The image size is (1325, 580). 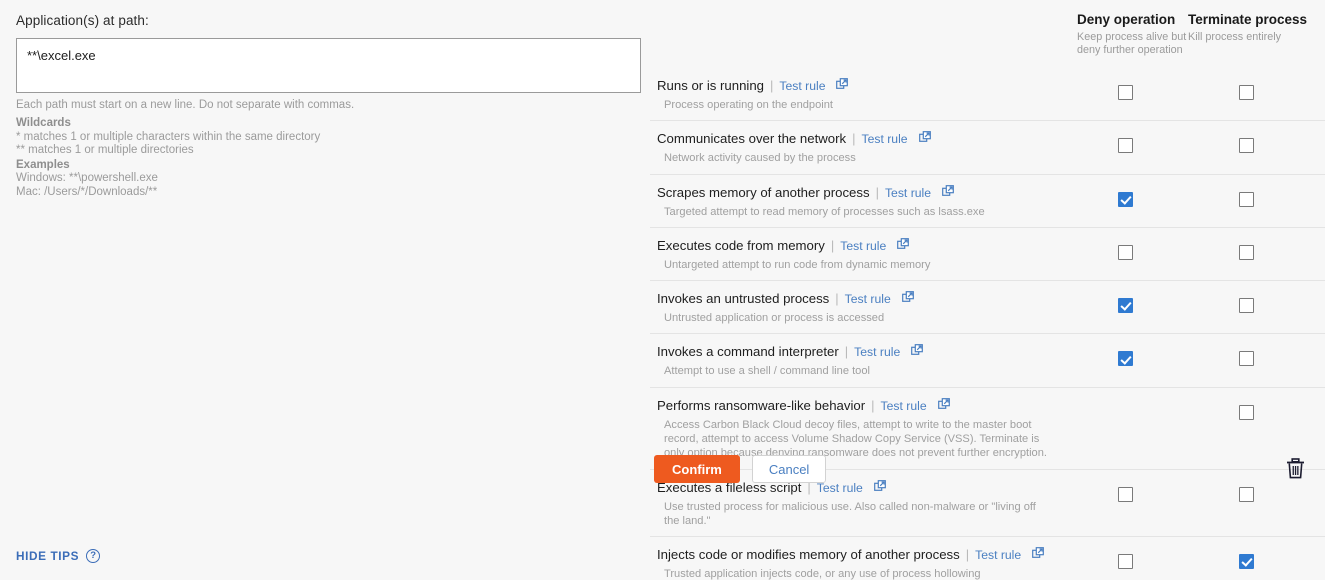 I want to click on operation-title: Scrapes memory of another process, so click(x=763, y=192).